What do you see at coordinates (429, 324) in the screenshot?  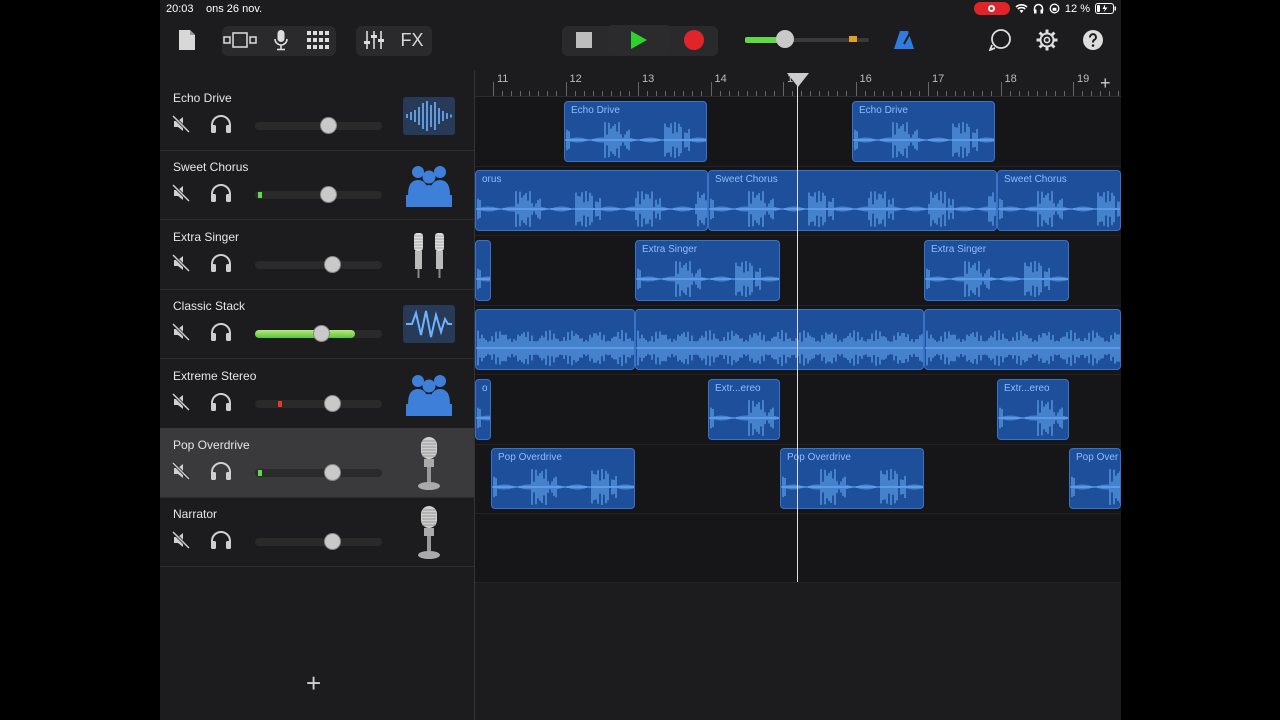 I see `waveform-zigzag-icon` at bounding box center [429, 324].